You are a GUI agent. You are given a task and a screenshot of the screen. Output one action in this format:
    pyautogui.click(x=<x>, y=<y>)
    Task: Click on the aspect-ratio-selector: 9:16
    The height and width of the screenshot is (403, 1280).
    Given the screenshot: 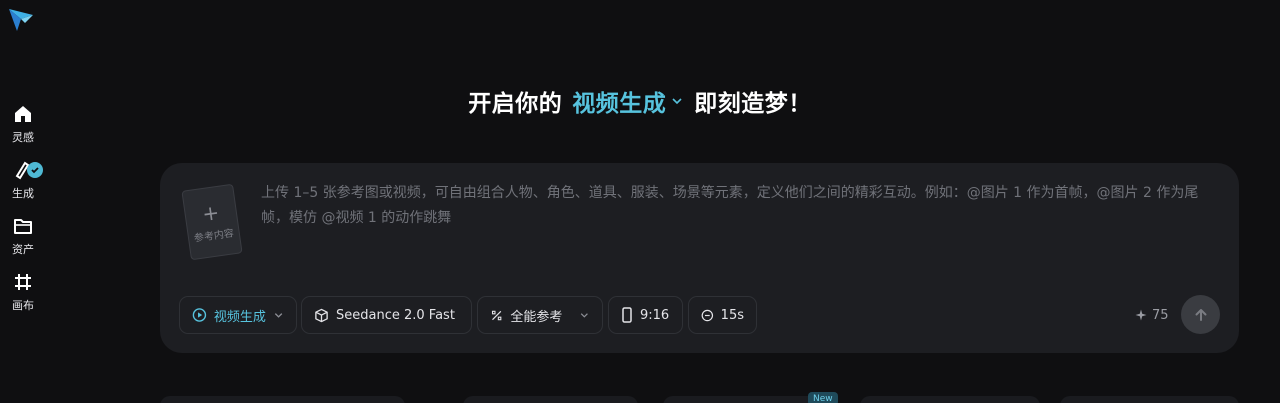 What is the action you would take?
    pyautogui.click(x=645, y=315)
    